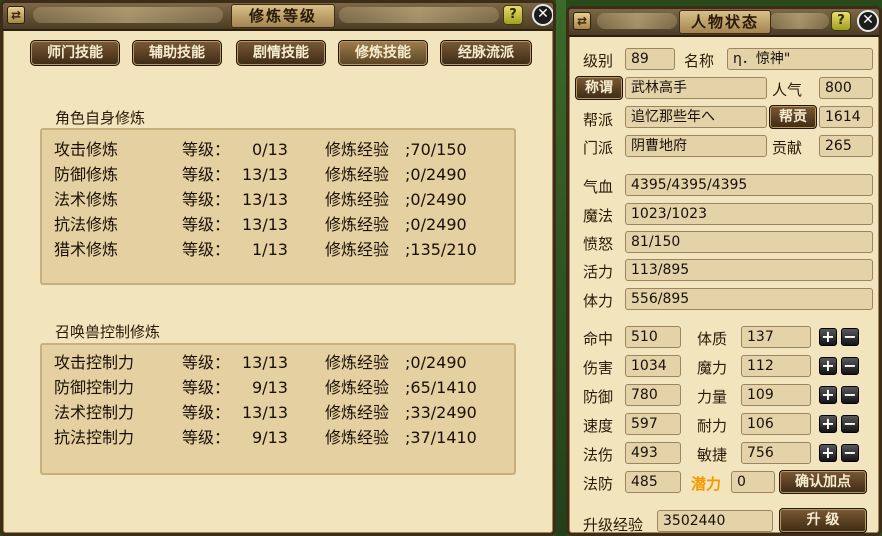 The image size is (882, 536). Describe the element at coordinates (598, 272) in the screenshot. I see `vitality-label: 活力` at that location.